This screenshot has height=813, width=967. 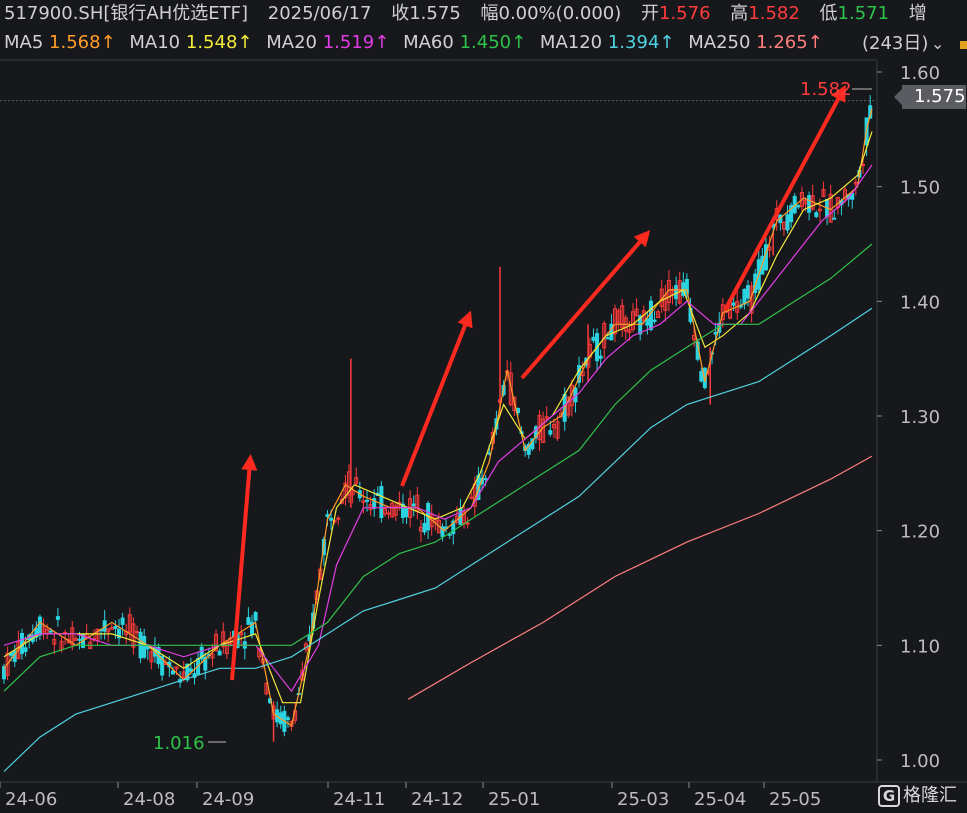 I want to click on x-tick-label: 24-12, so click(x=437, y=799).